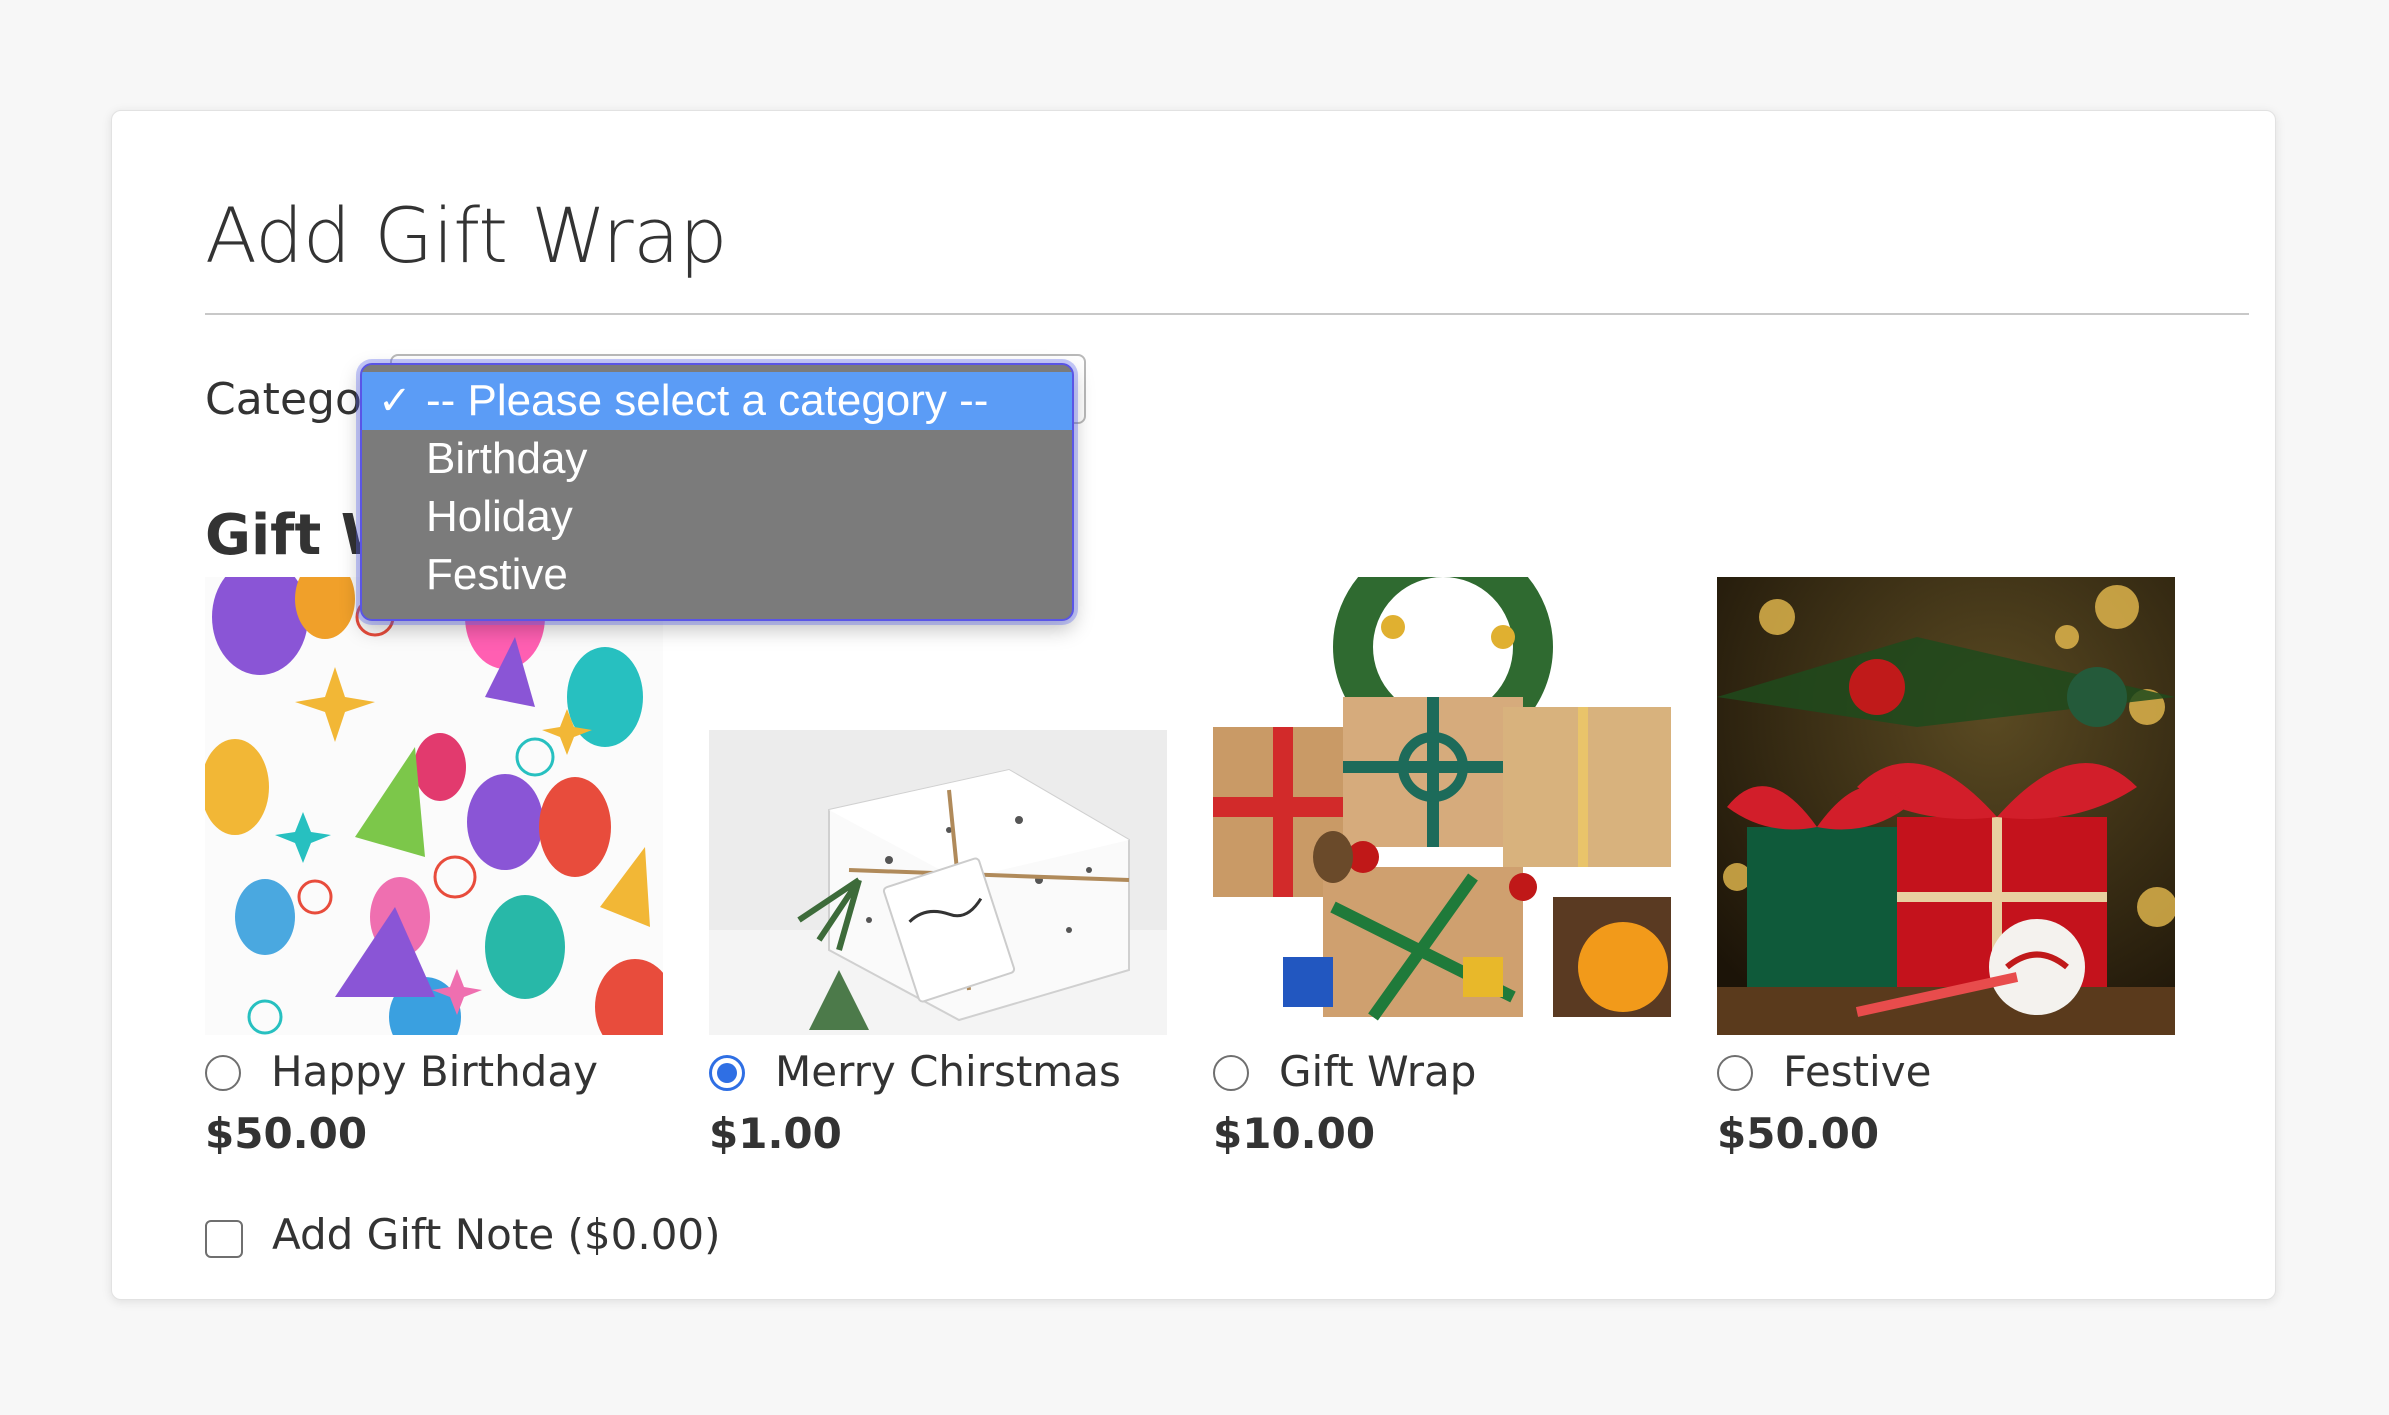 The image size is (2389, 1415). I want to click on product-image-festive, so click(1946, 806).